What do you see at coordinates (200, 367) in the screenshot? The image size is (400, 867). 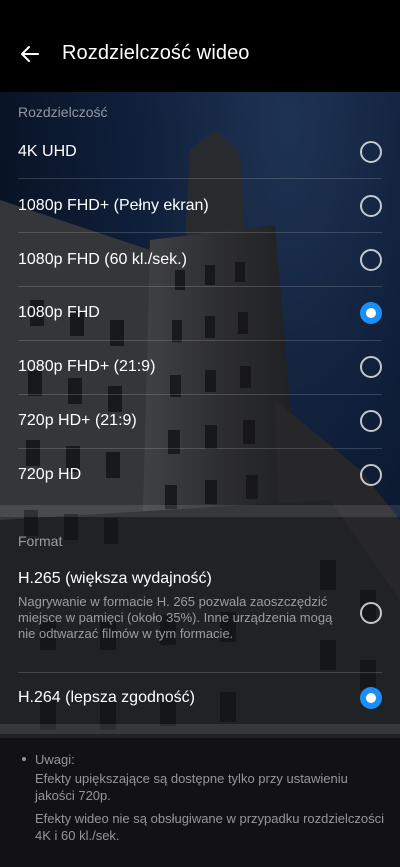 I see `option-1080p-fhd-plus-21-9: 1080p FHD+ (21:9)` at bounding box center [200, 367].